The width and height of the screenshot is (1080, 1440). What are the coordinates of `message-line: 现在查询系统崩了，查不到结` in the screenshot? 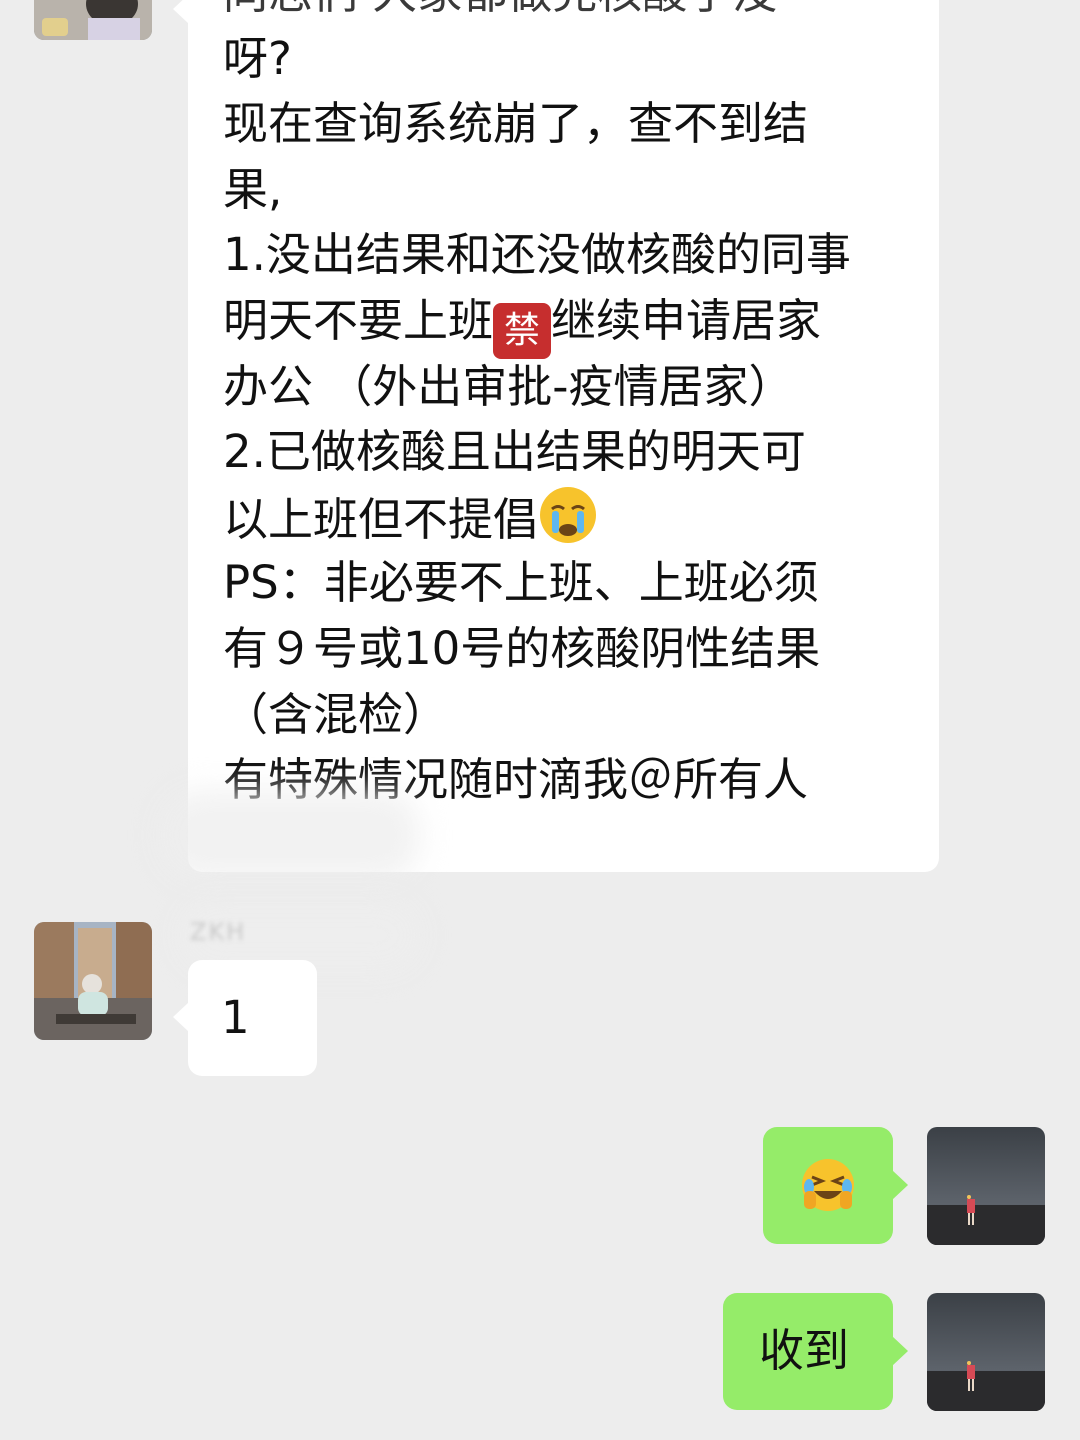 It's located at (516, 124).